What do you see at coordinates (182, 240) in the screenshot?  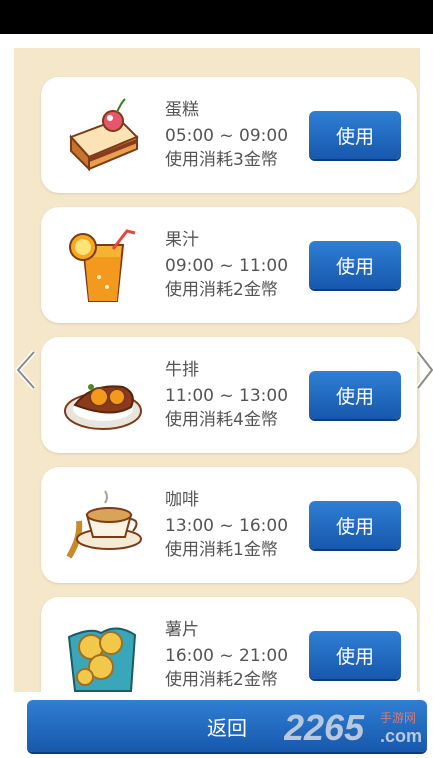 I see `food-name: 果汁` at bounding box center [182, 240].